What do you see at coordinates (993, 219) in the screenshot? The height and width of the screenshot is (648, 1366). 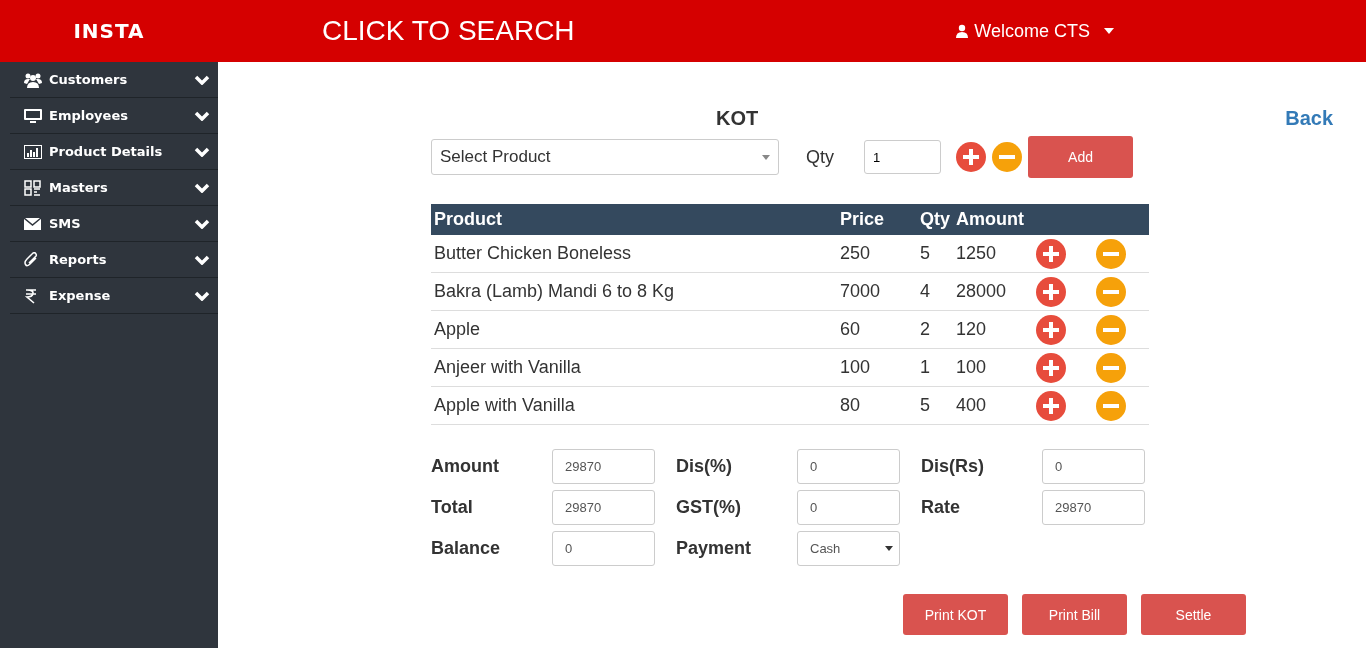 I see `column-header: Amount` at bounding box center [993, 219].